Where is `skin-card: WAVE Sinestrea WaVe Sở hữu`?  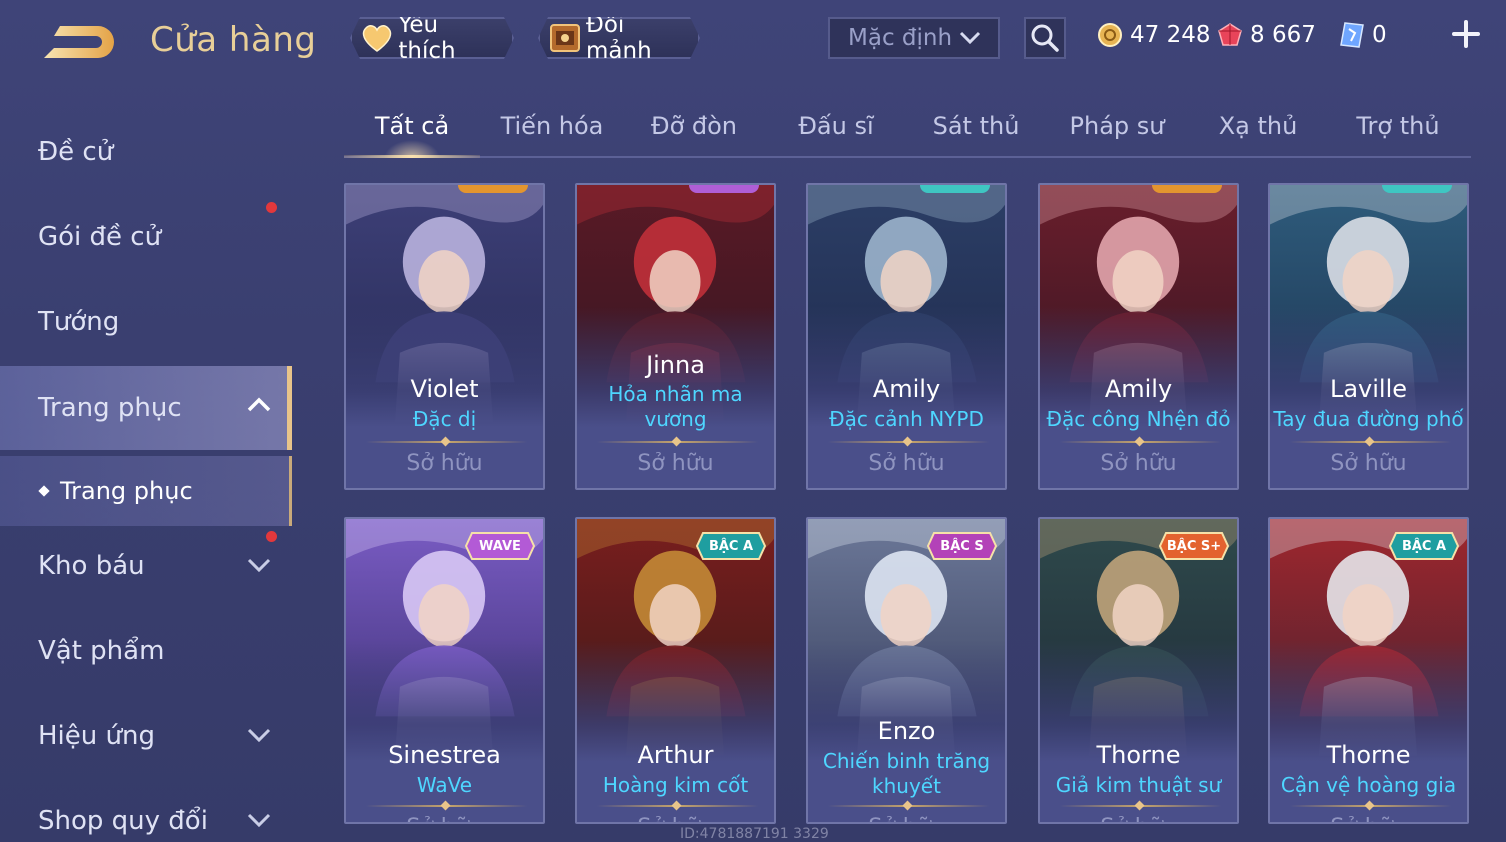
skin-card: WAVE Sinestrea WaVe Sở hữu is located at coordinates (444, 670).